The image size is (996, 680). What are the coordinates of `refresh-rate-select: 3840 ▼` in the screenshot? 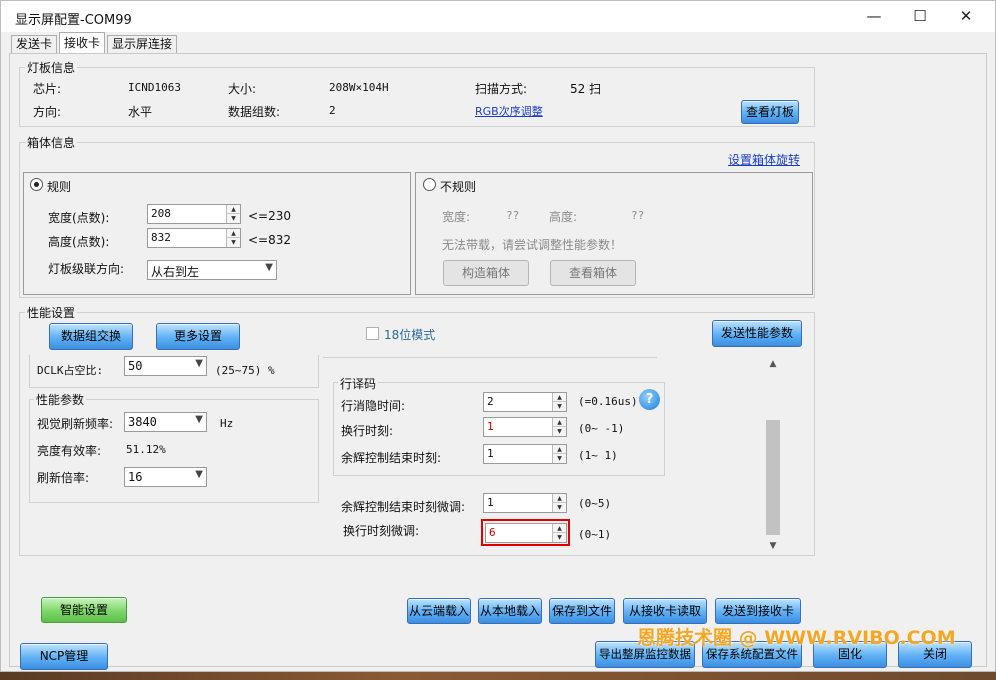 It's located at (165, 422).